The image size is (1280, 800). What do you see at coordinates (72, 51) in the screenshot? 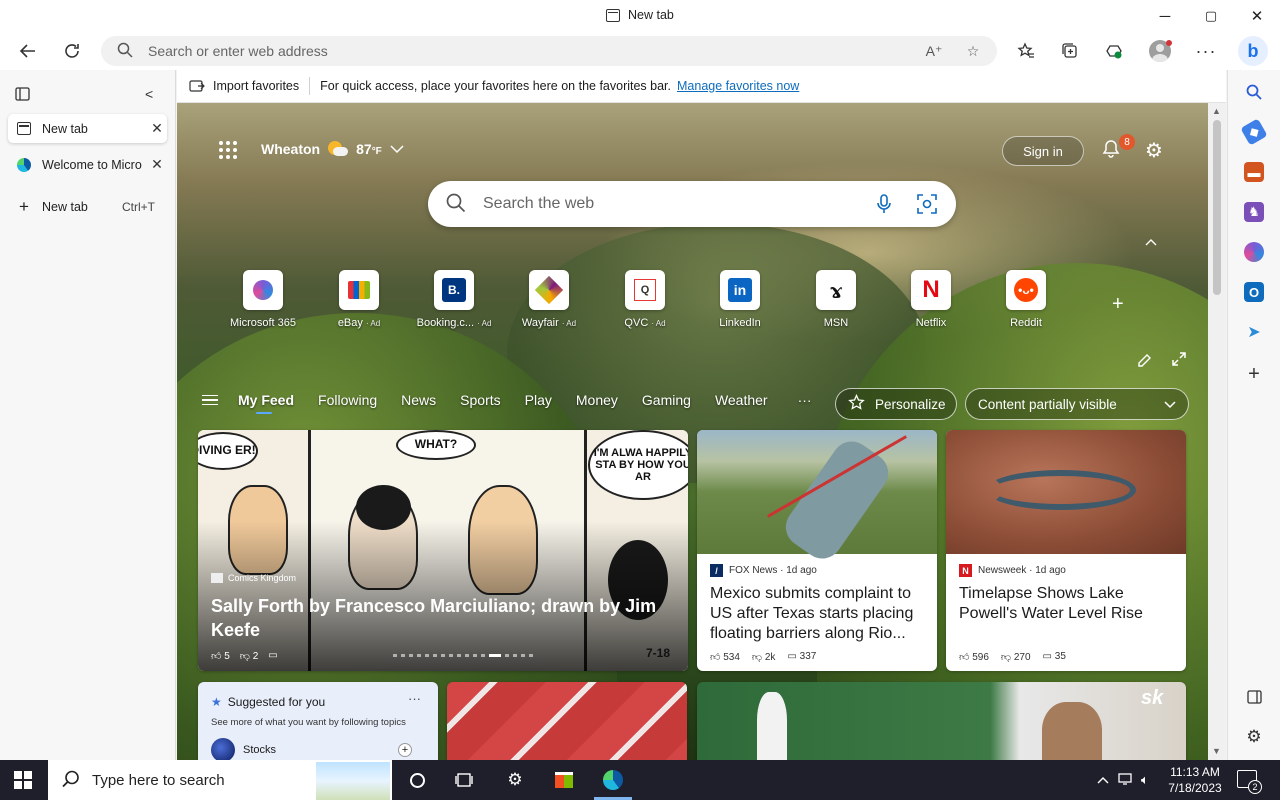
I see `refresh-icon` at bounding box center [72, 51].